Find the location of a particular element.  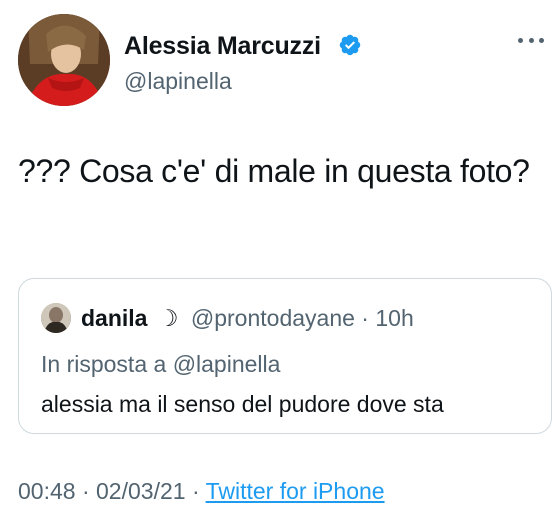

author-handle: @lapinella is located at coordinates (178, 81).